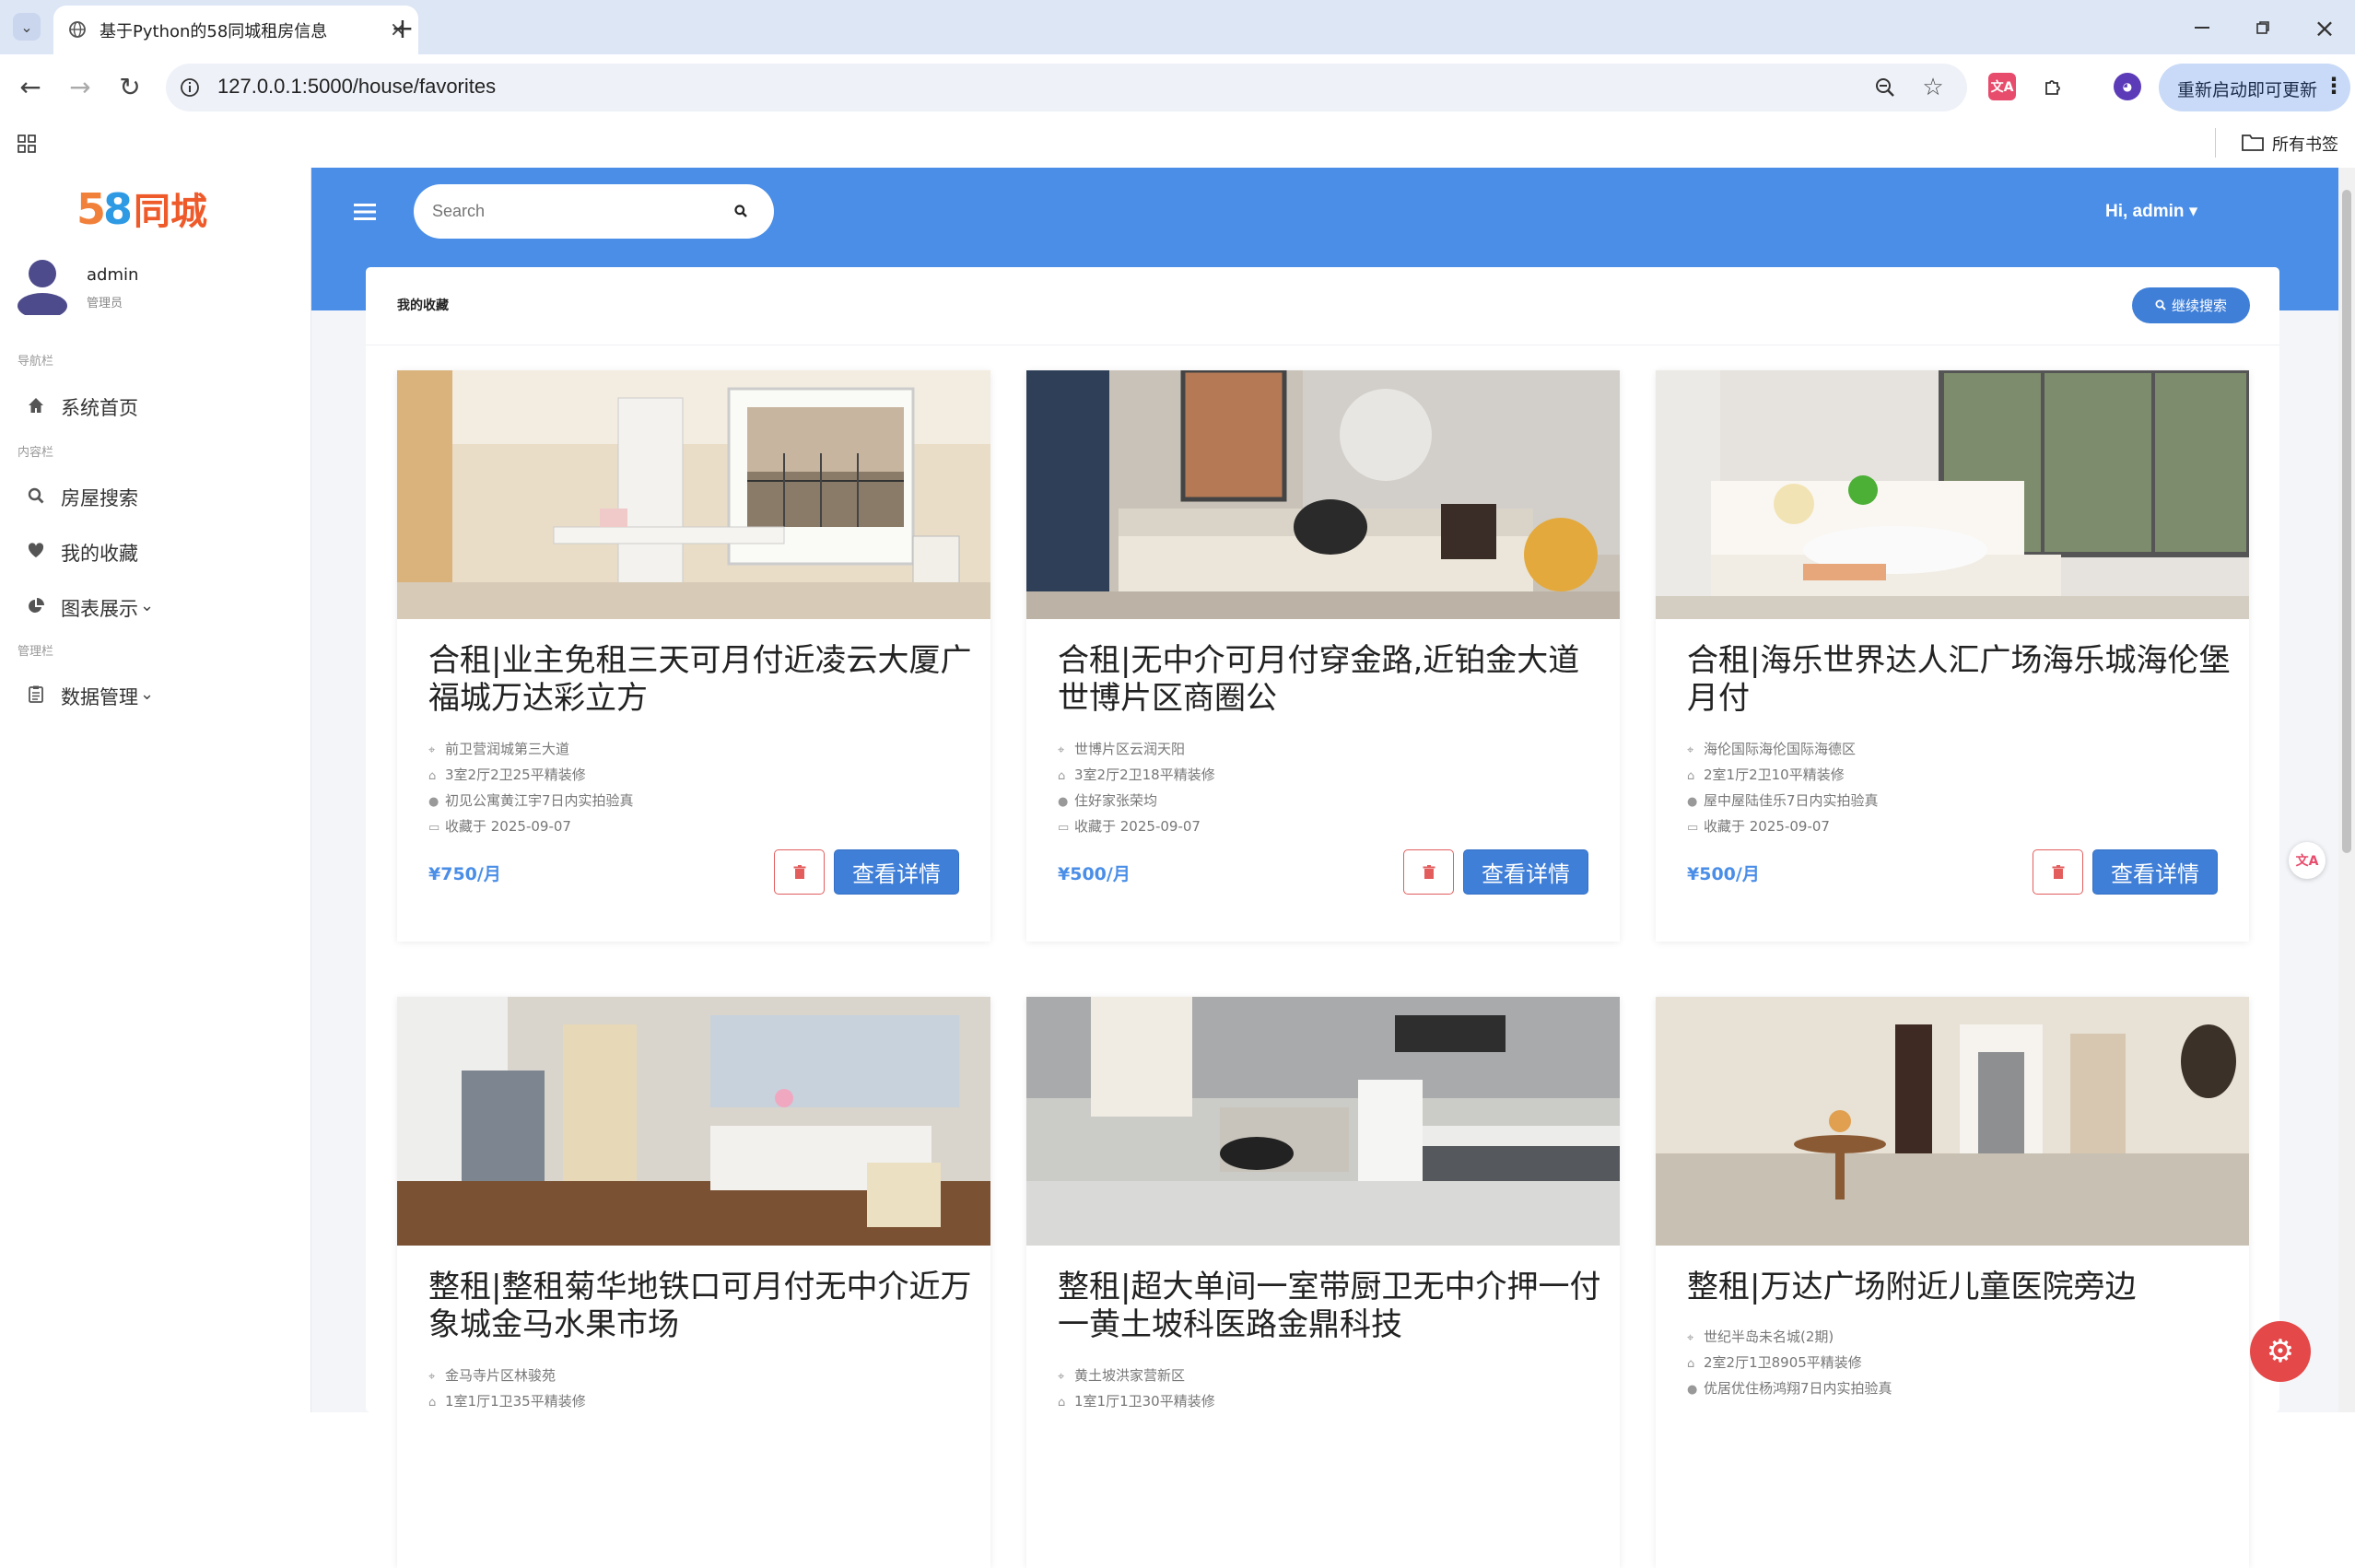 The width and height of the screenshot is (2355, 1568). I want to click on bookmarks-bar: 所有书签, so click(1177, 145).